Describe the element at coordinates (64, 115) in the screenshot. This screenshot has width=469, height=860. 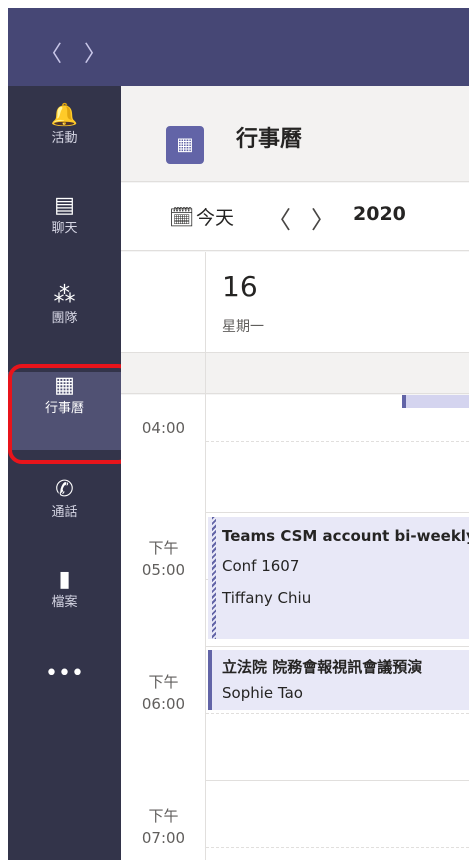
I see `bell-icon: 🔔` at that location.